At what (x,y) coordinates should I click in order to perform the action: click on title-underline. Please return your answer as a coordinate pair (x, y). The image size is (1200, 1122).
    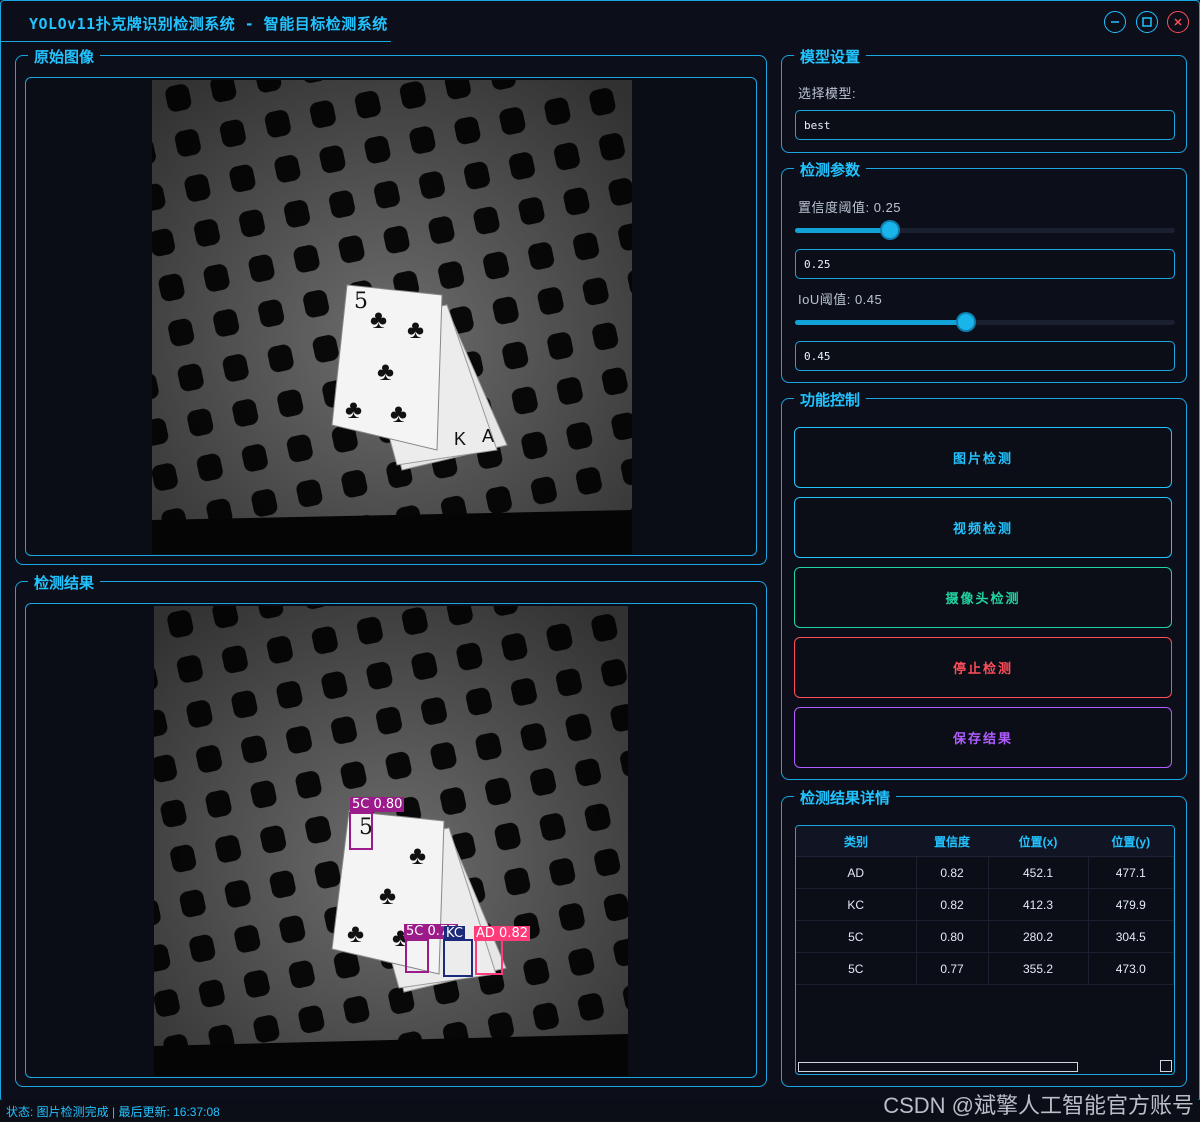
    Looking at the image, I should click on (196, 41).